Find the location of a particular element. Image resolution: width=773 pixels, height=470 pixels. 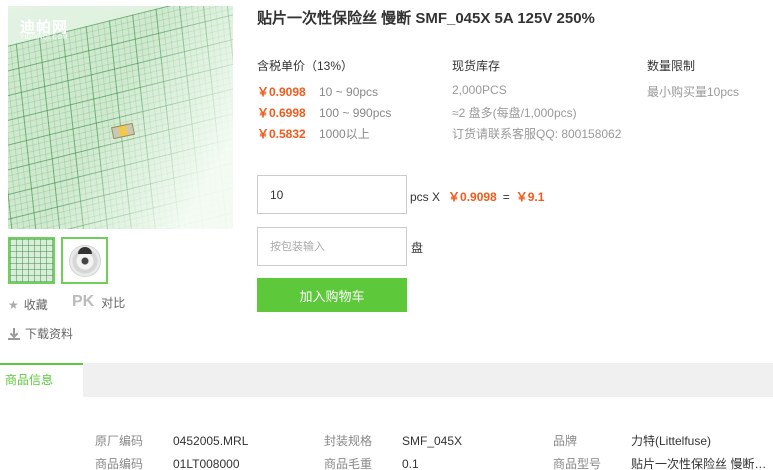

pack-quantity-input is located at coordinates (332, 246).